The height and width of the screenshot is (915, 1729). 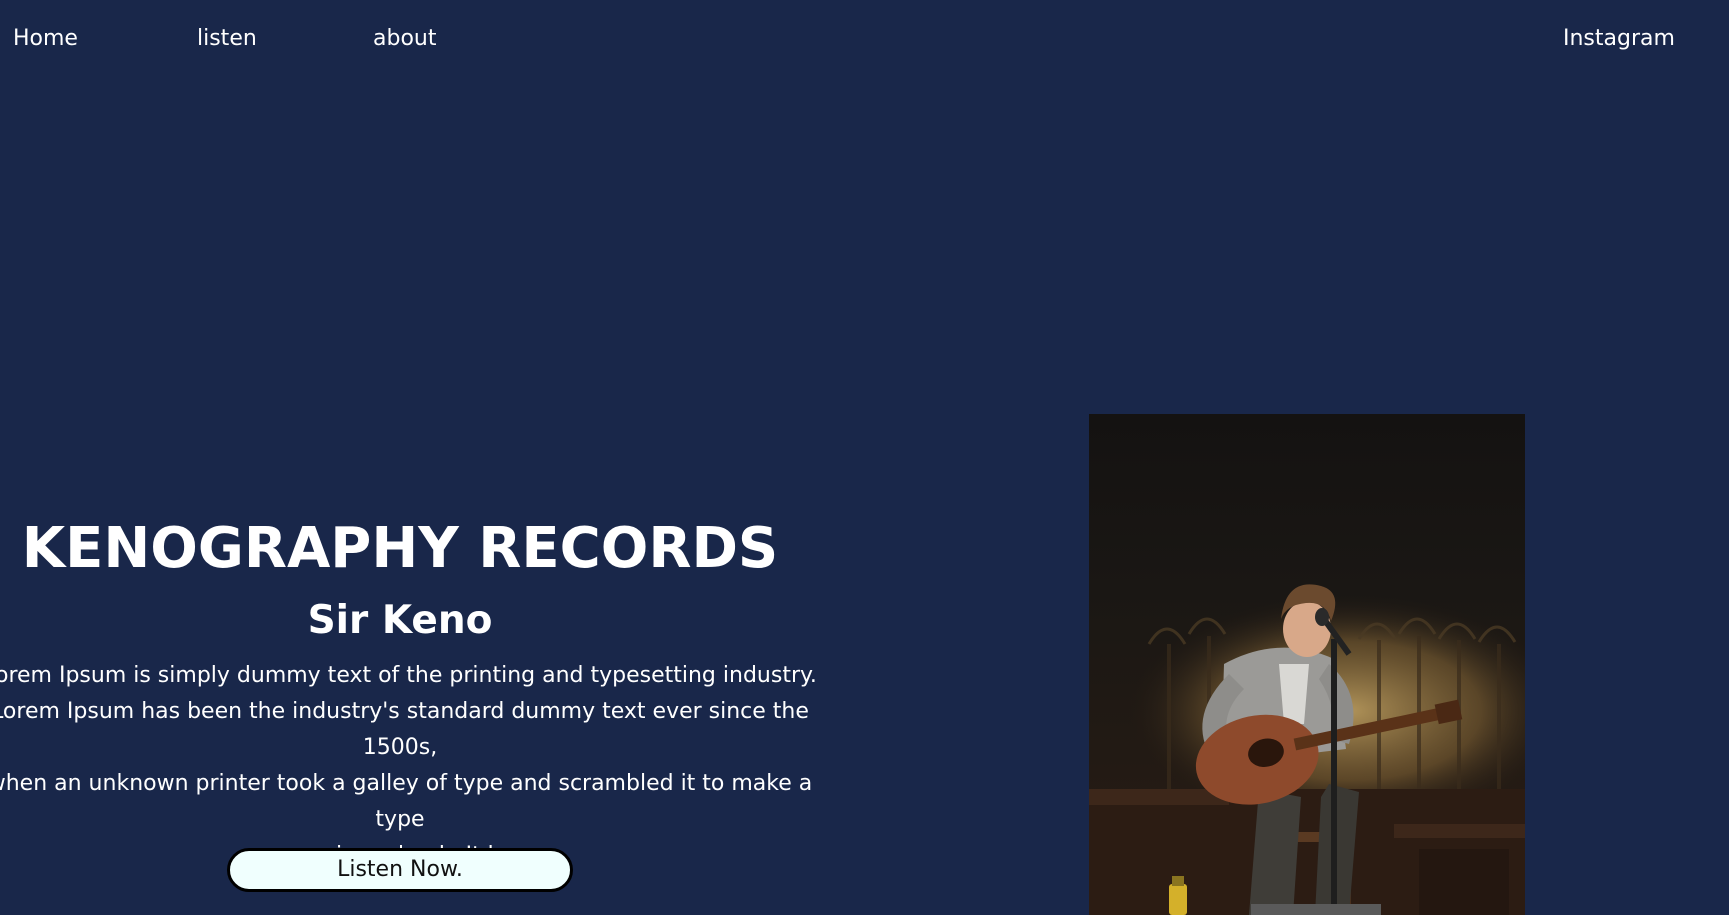 What do you see at coordinates (400, 620) in the screenshot?
I see `artist-name: Sir Keno` at bounding box center [400, 620].